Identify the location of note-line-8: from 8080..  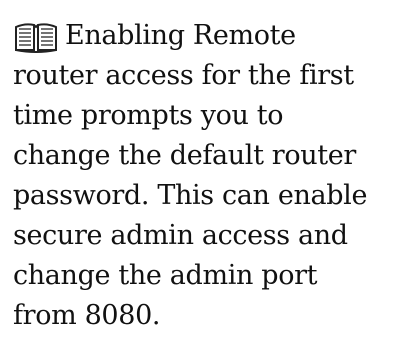
(87, 315).